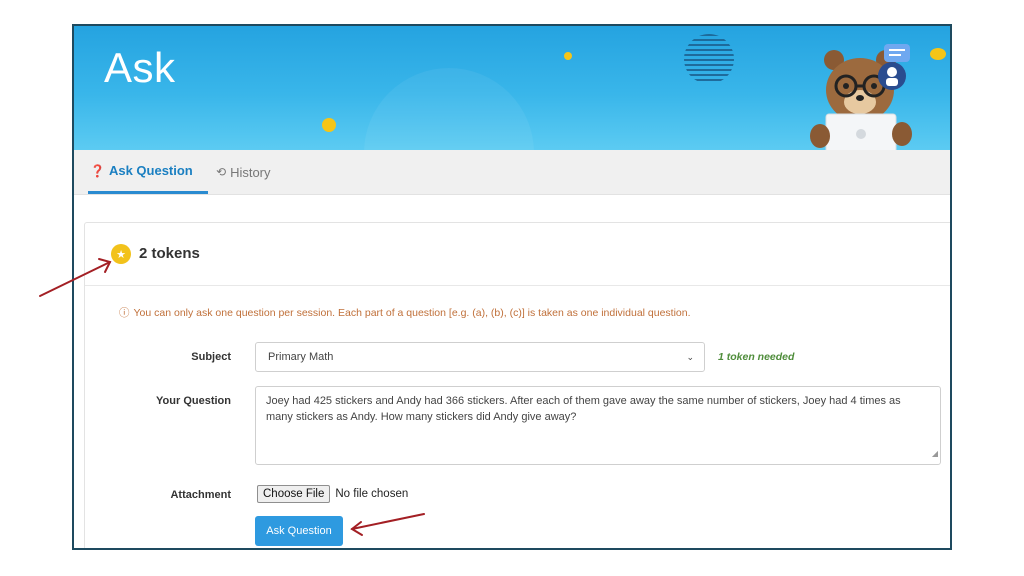 Image resolution: width=1024 pixels, height=576 pixels. I want to click on choose-file-button: Choose File, so click(294, 494).